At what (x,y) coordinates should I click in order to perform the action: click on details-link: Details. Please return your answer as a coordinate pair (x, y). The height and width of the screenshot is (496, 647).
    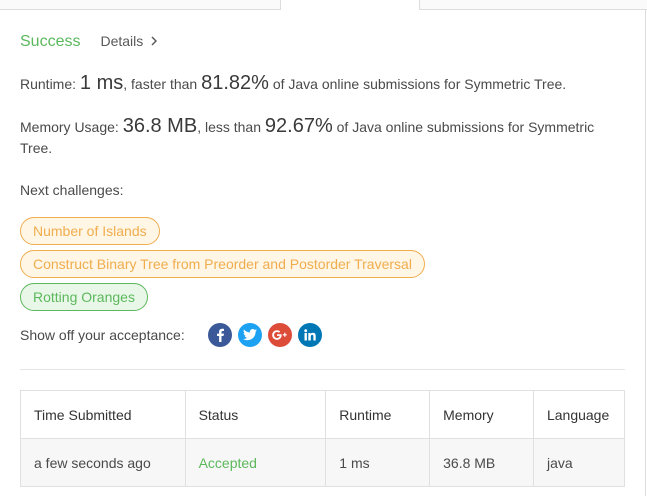
    Looking at the image, I should click on (129, 41).